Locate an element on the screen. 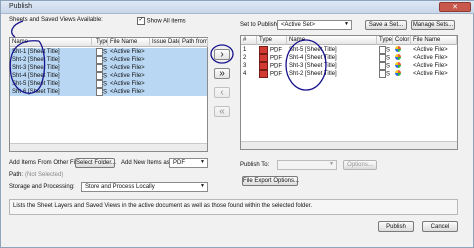 Image resolution: width=474 pixels, height=248 pixels. select-value: Store and Process Locally is located at coordinates (120, 187).